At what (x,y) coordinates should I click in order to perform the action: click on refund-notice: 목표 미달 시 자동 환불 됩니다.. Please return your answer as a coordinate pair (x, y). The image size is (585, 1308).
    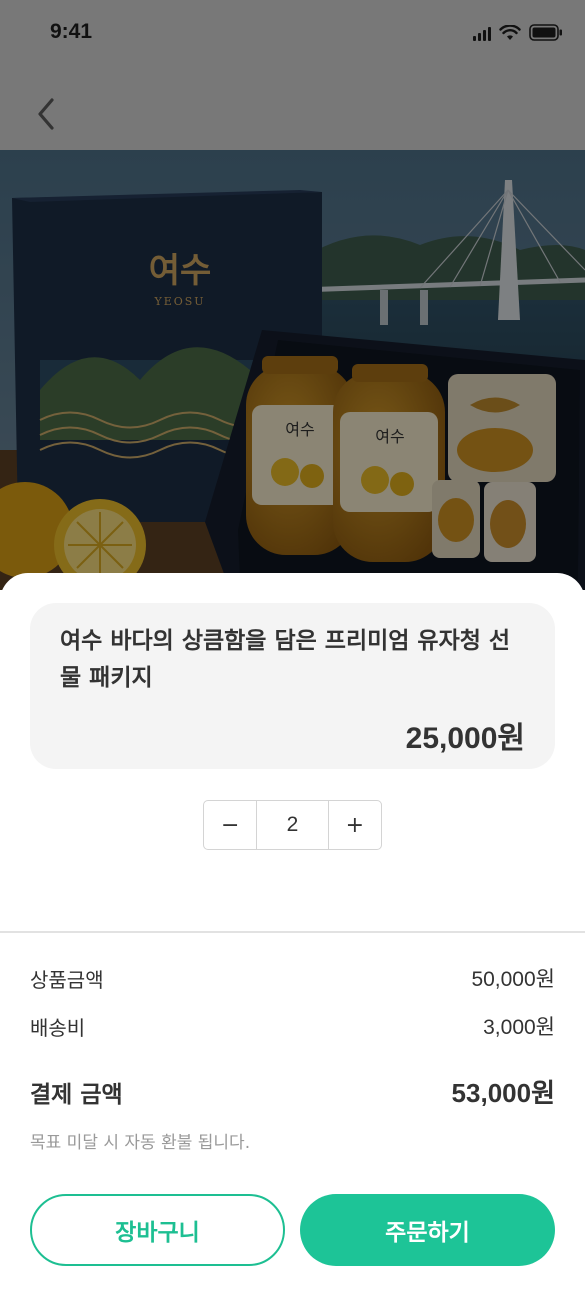
    Looking at the image, I should click on (140, 1143).